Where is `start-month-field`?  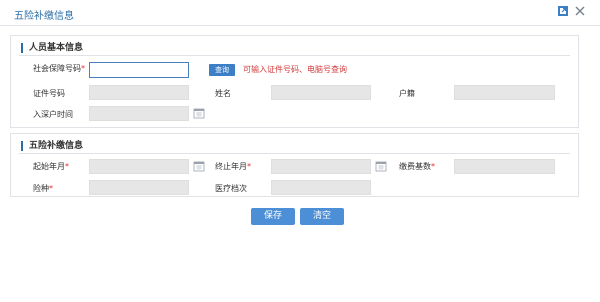 start-month-field is located at coordinates (139, 166).